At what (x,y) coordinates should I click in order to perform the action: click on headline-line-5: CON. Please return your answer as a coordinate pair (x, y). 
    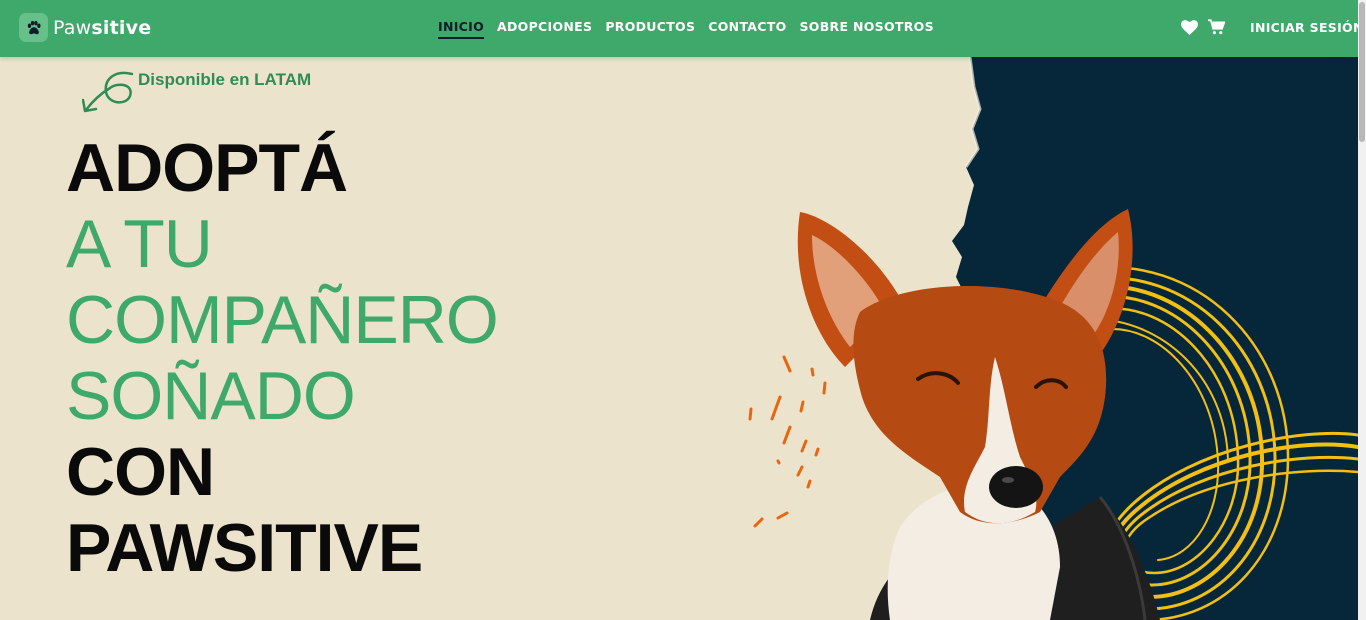
    Looking at the image, I should click on (140, 472).